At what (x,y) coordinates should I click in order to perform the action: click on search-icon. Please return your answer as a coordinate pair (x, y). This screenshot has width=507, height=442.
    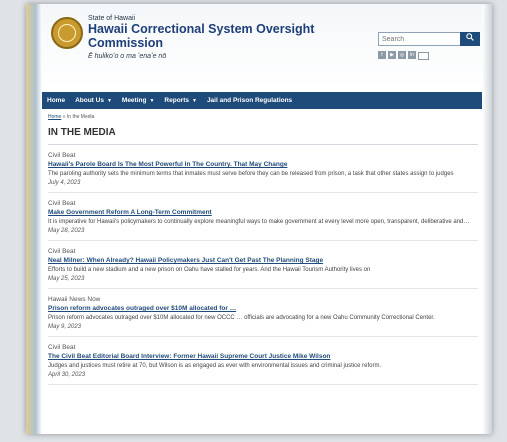
    Looking at the image, I should click on (470, 37).